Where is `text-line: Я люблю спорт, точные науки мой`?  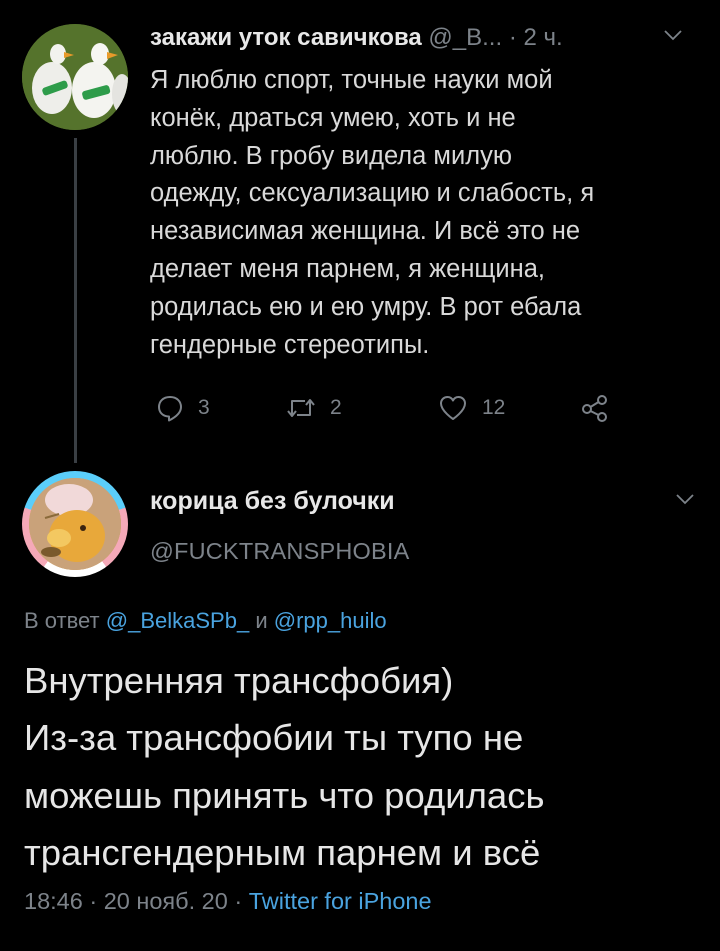
text-line: Я люблю спорт, точные науки мой is located at coordinates (351, 80).